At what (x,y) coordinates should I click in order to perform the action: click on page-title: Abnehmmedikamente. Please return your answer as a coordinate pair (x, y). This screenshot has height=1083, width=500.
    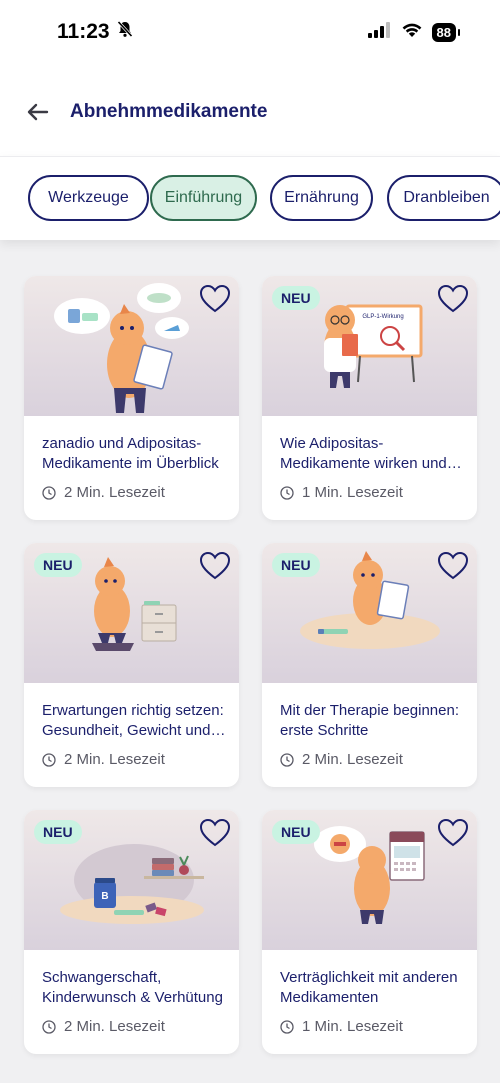
    Looking at the image, I should click on (169, 111).